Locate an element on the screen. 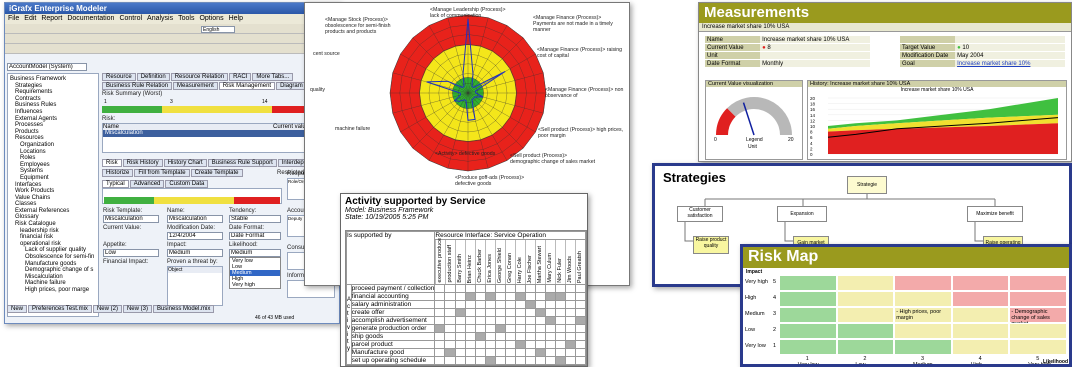 The width and height of the screenshot is (1072, 367). lower-tab: Risk is located at coordinates (112, 163).